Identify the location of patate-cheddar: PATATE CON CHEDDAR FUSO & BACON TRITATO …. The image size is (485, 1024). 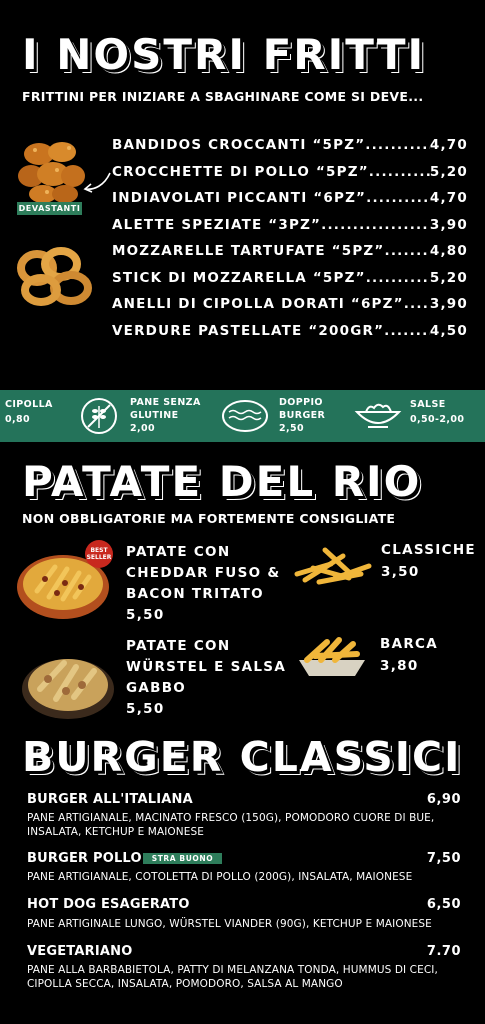
(203, 583).